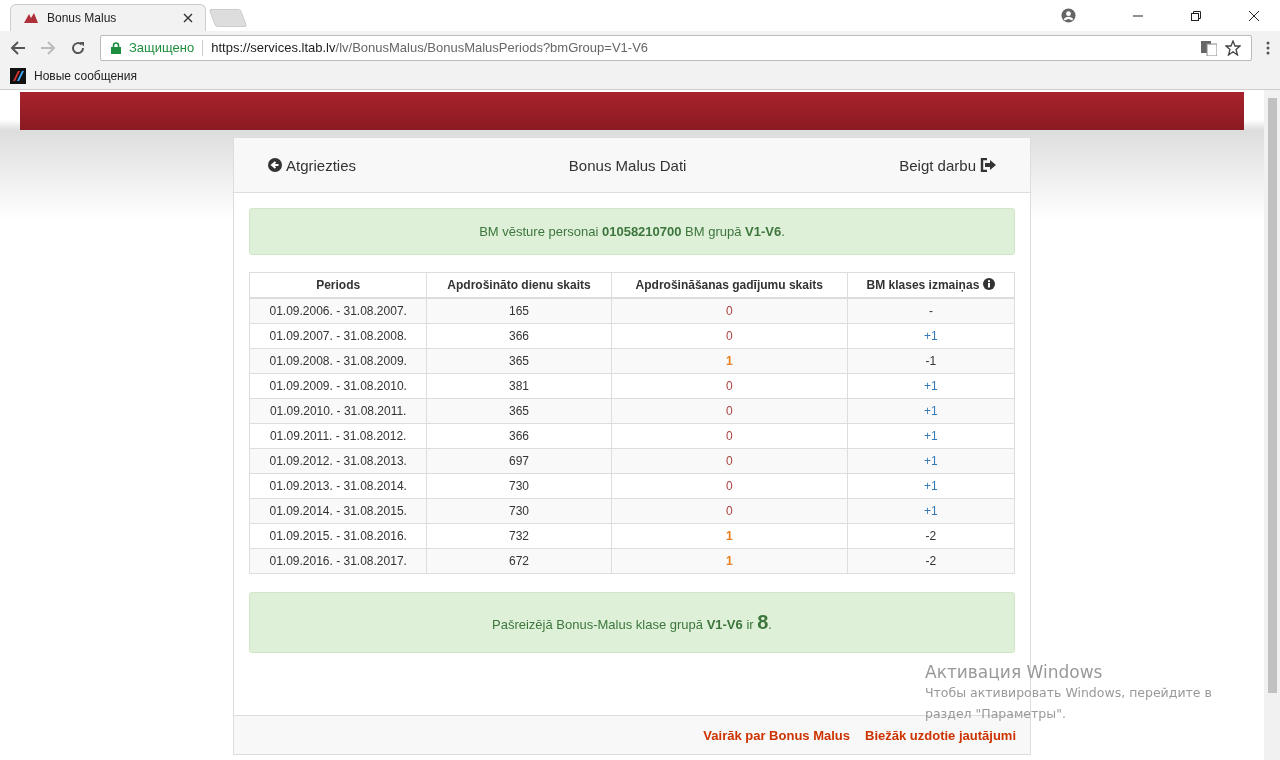 Image resolution: width=1280 pixels, height=760 pixels. What do you see at coordinates (676, 47) in the screenshot?
I see `address-bar: Защищено https://services.ltab.lv/lv/BonusMalus/BonusMalusPeriods?bmGroup=V1-V6` at bounding box center [676, 47].